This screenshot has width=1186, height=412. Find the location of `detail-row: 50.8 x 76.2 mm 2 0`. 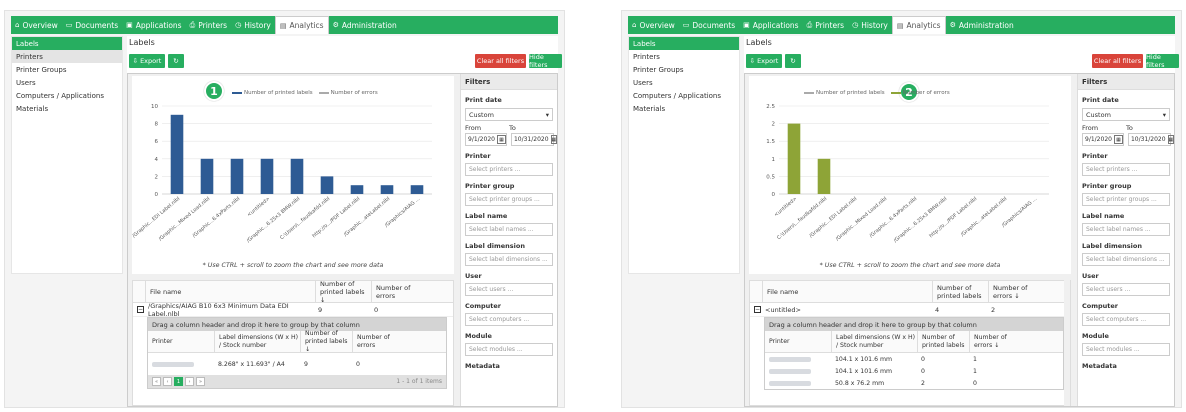

detail-row: 50.8 x 76.2 mm 2 0 is located at coordinates (914, 383).